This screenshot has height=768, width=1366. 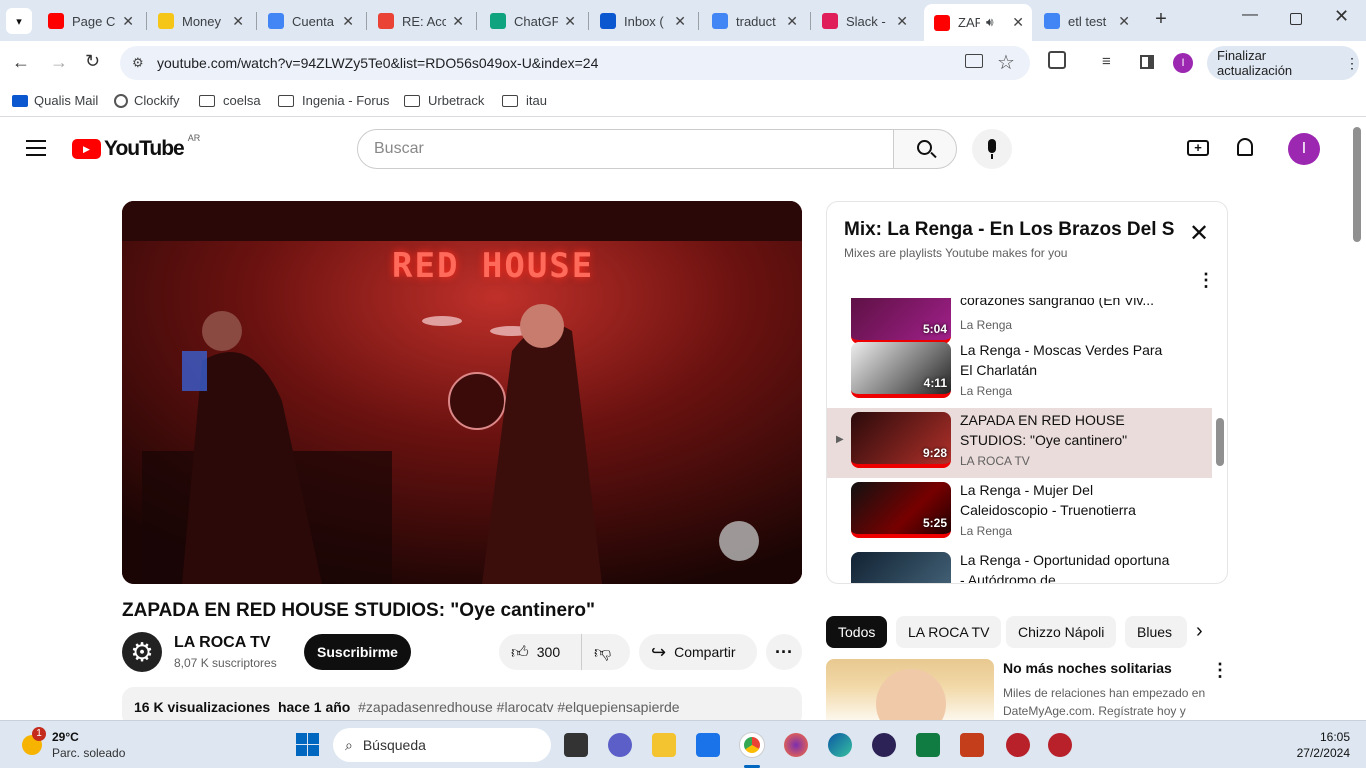 I want to click on like-button: 👍︎ 300, so click(x=540, y=652).